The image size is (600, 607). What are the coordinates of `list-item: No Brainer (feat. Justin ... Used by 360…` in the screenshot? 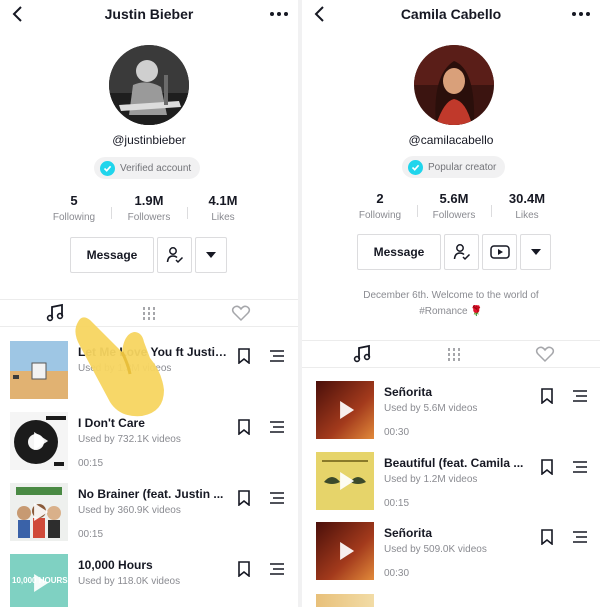 It's located at (149, 518).